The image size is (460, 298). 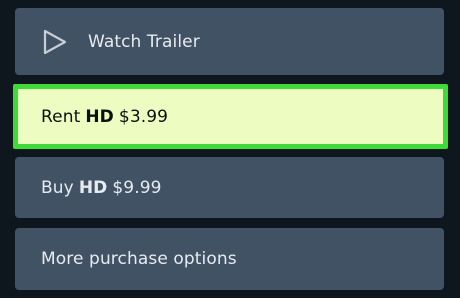 What do you see at coordinates (139, 259) in the screenshot?
I see `more-purchase-options-label: More purchase options` at bounding box center [139, 259].